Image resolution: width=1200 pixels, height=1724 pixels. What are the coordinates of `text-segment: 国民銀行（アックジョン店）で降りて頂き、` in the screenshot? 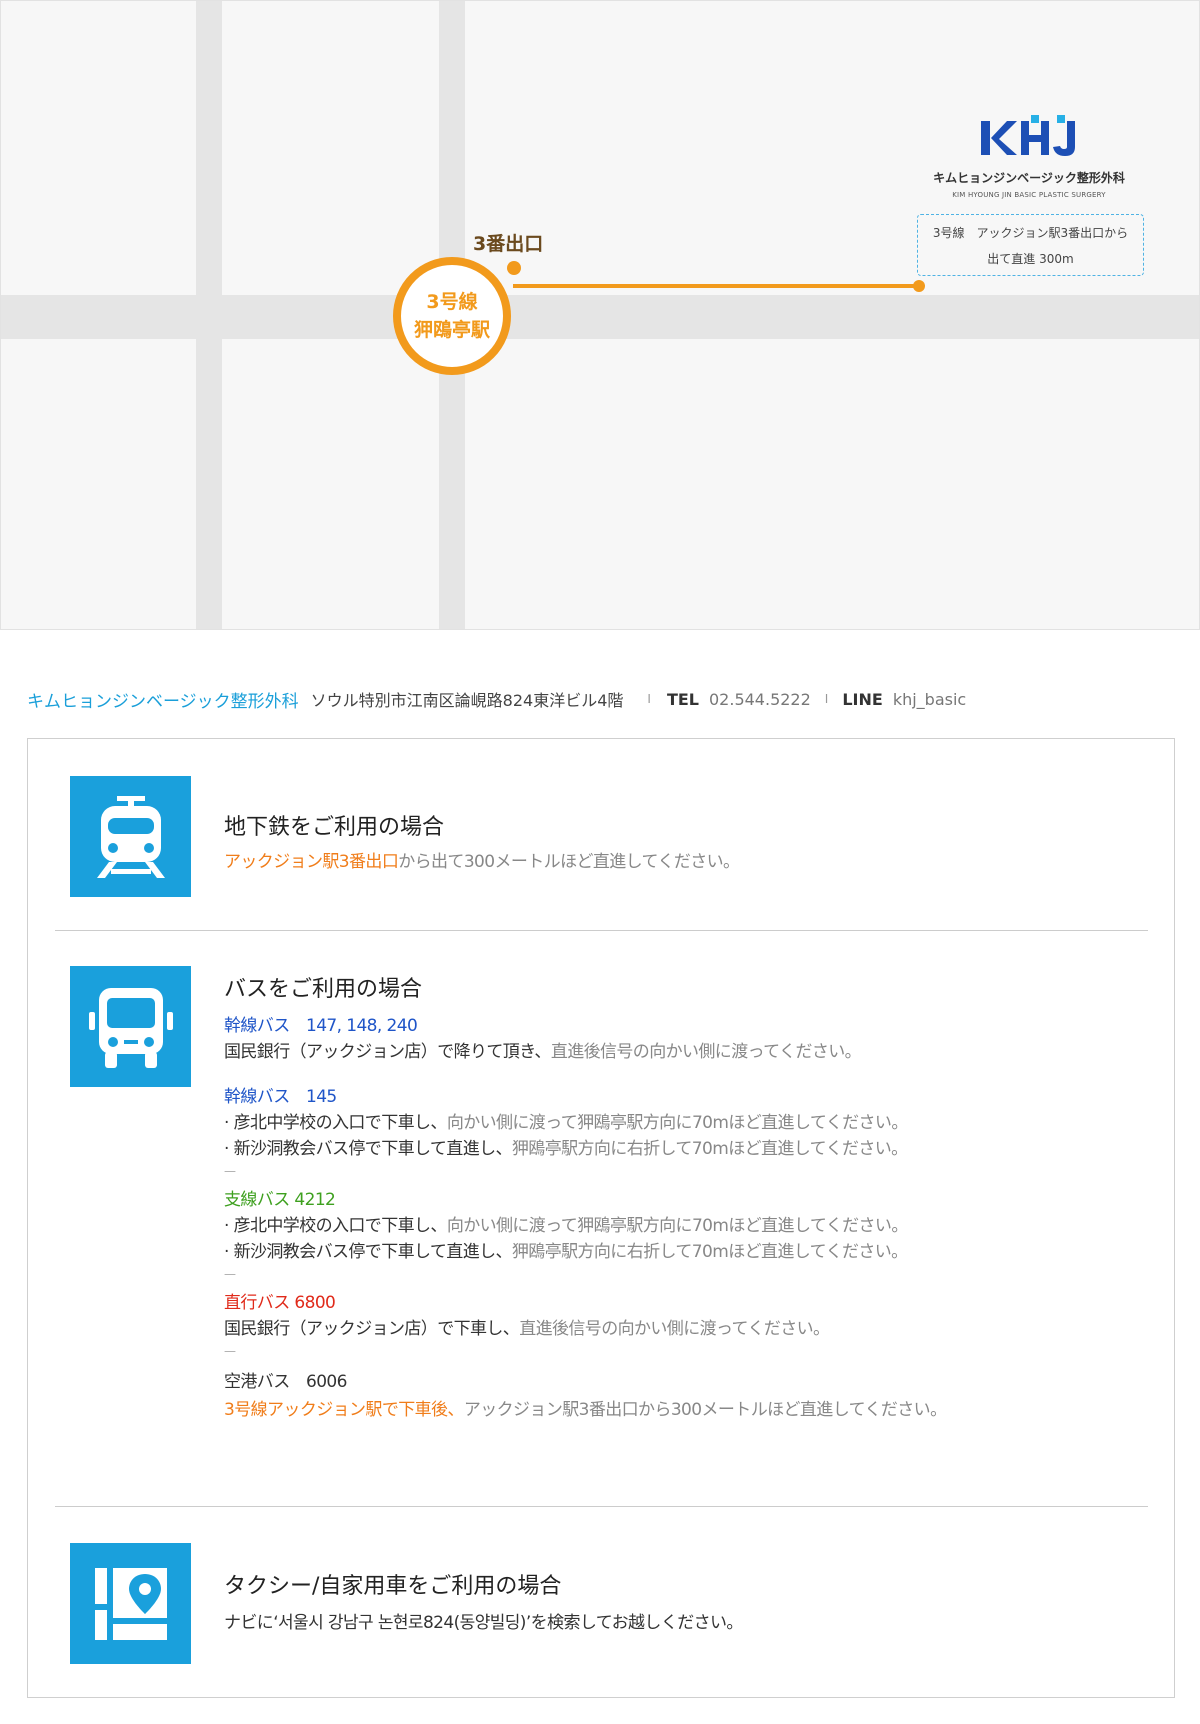 It's located at (387, 1052).